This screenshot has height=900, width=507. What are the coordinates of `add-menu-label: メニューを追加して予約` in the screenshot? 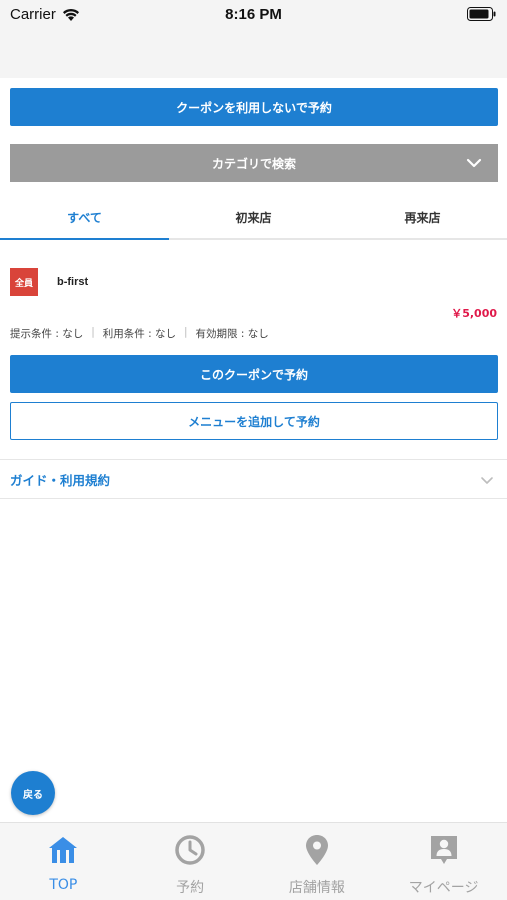 It's located at (254, 421).